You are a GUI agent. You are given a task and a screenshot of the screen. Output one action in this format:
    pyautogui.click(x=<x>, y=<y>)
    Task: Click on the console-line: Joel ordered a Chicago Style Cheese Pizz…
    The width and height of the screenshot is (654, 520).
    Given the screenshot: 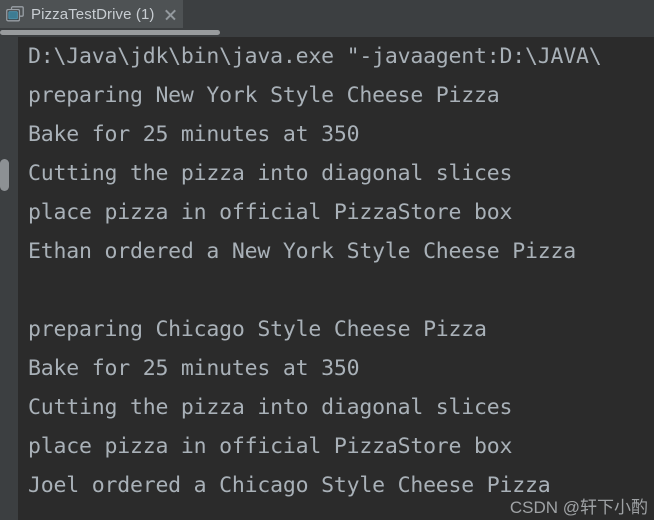 What is the action you would take?
    pyautogui.click(x=289, y=485)
    